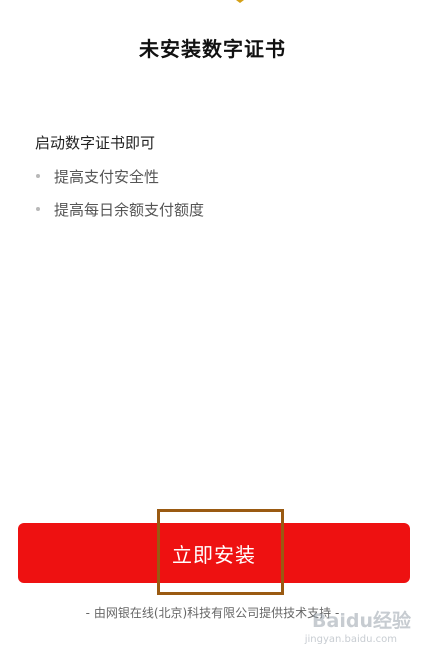 The width and height of the screenshot is (425, 662). I want to click on benefit-text: 提高支付安全性, so click(107, 176).